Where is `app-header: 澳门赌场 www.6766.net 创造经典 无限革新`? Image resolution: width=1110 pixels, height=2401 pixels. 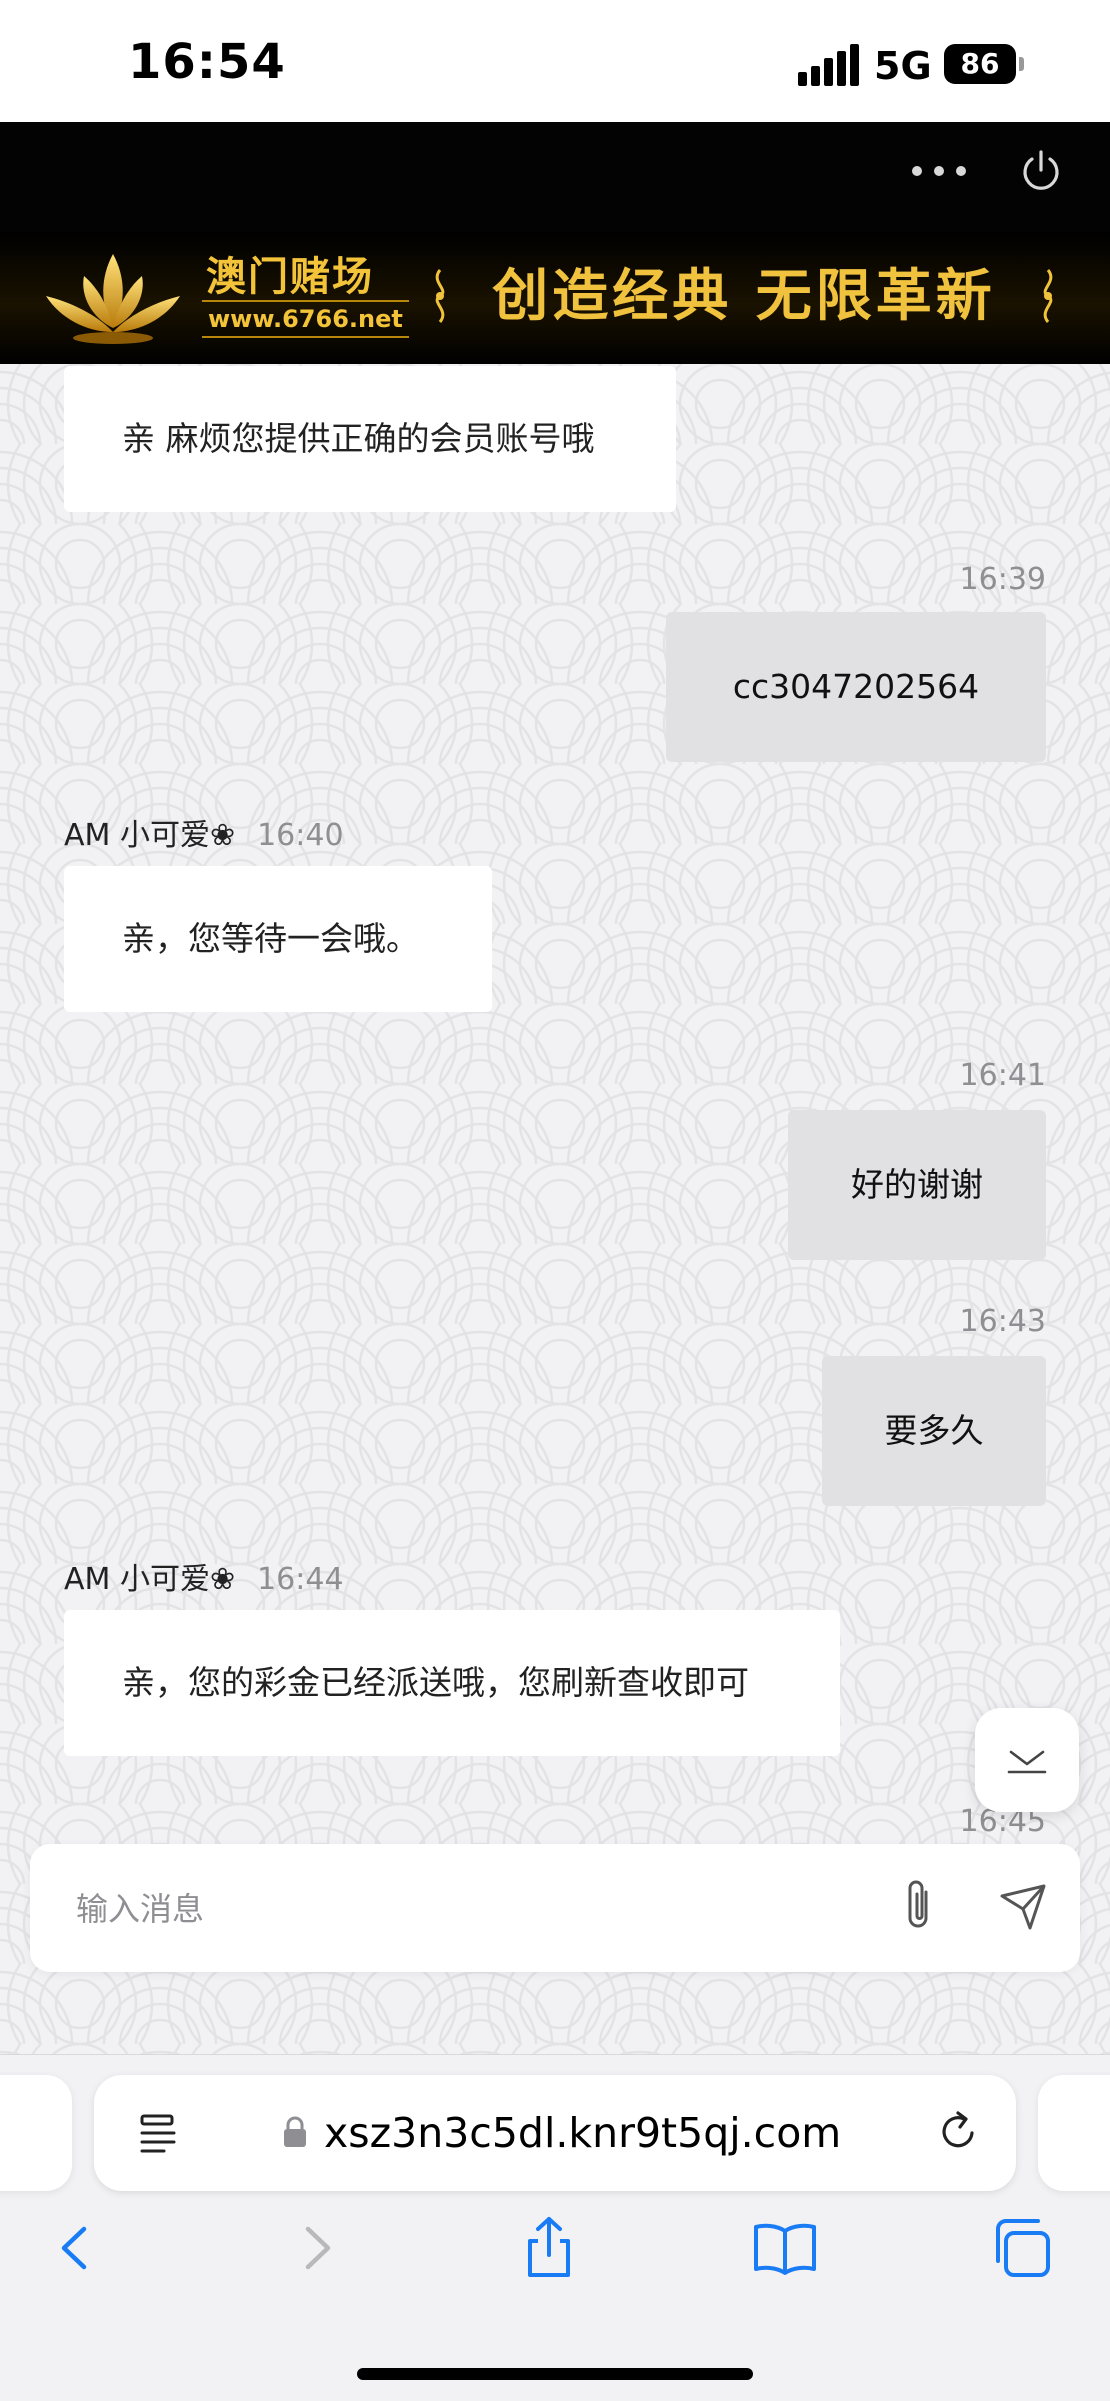
app-header: 澳门赌场 www.6766.net 创造经典 无限革新 is located at coordinates (555, 243).